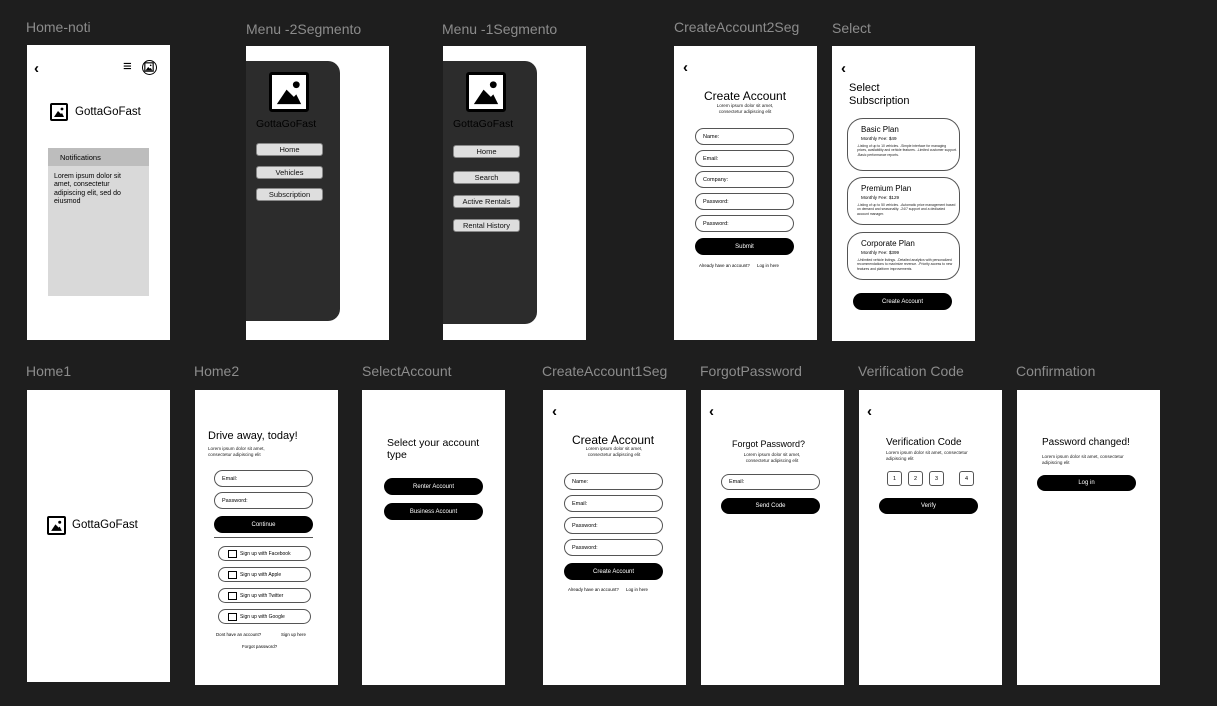 This screenshot has width=1217, height=706. I want to click on button-label: Sign up with Twitter, so click(262, 595).